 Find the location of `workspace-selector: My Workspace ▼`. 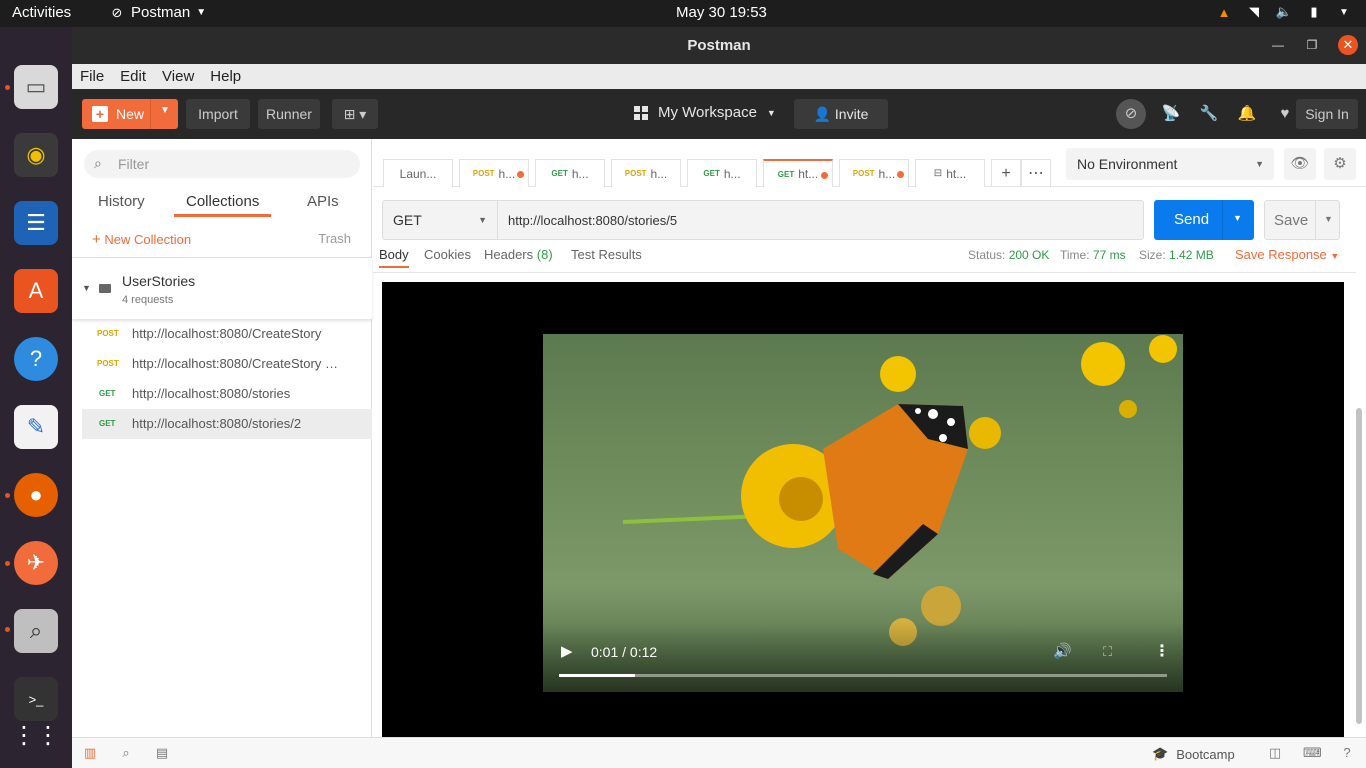

workspace-selector: My Workspace ▼ is located at coordinates (705, 112).